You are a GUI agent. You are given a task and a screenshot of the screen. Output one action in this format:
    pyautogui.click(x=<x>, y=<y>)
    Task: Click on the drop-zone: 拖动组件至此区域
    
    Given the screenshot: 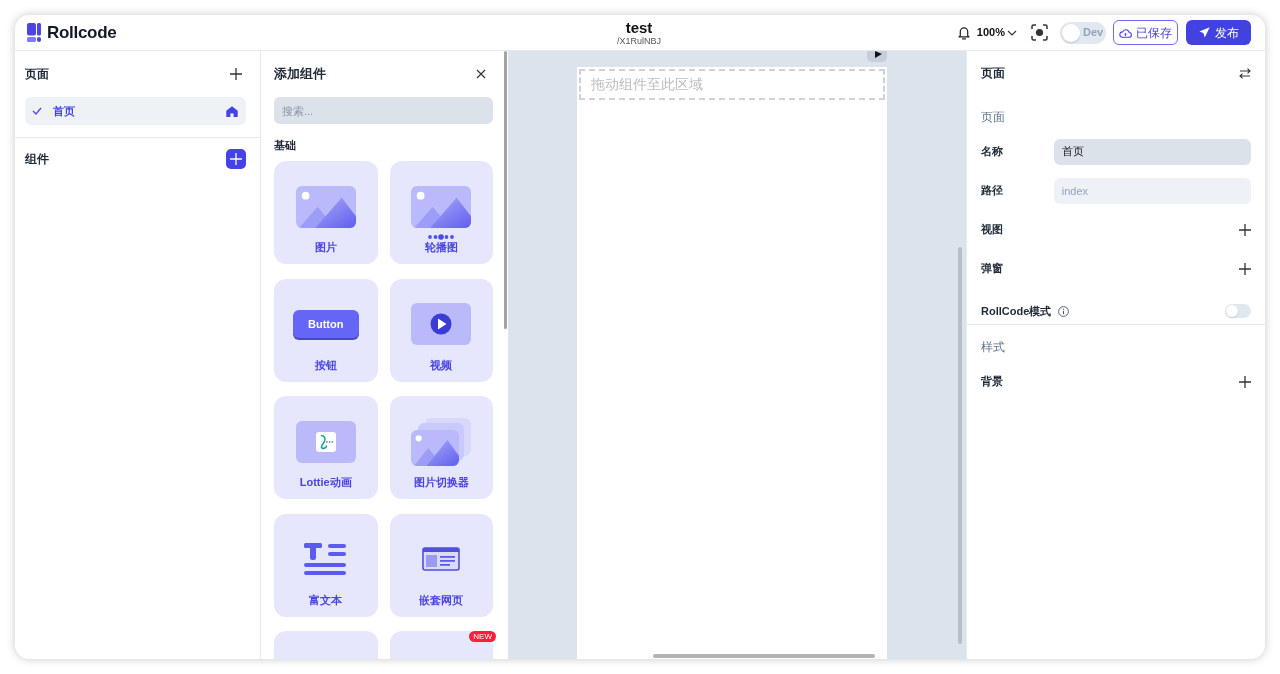 What is the action you would take?
    pyautogui.click(x=732, y=84)
    